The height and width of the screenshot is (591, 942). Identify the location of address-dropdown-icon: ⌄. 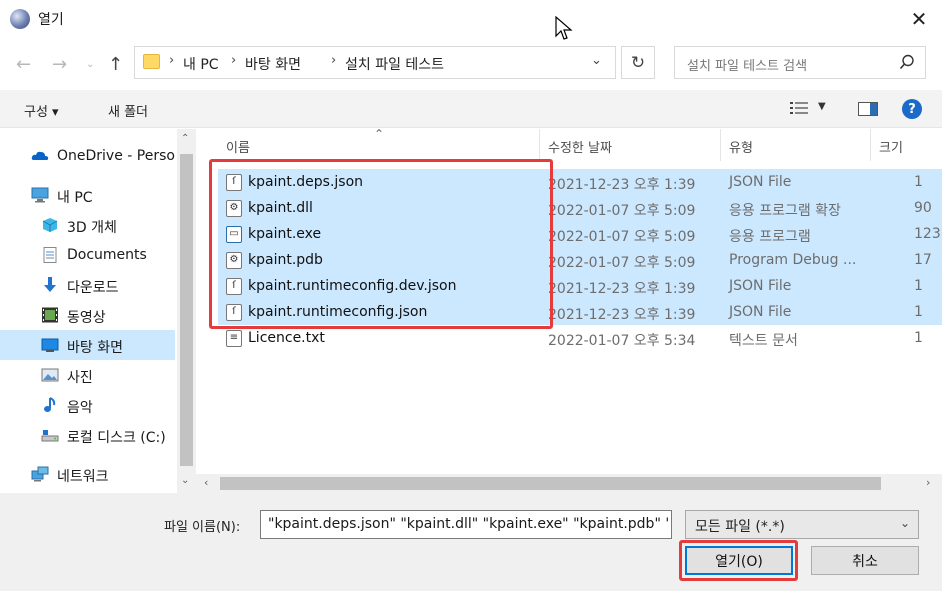
(596, 60).